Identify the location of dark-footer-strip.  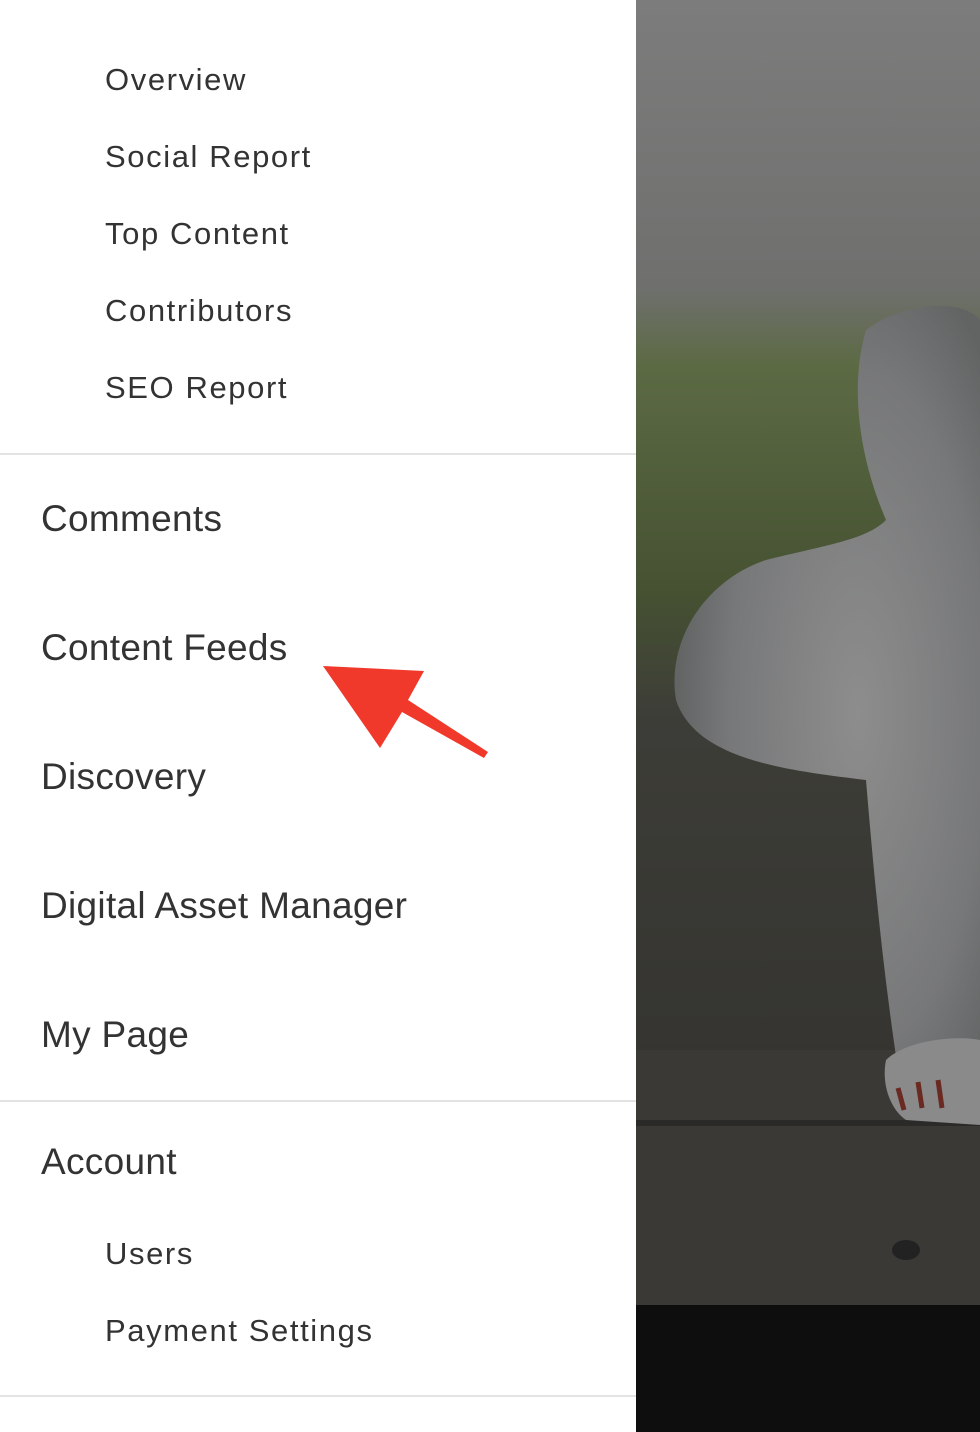
(808, 1368).